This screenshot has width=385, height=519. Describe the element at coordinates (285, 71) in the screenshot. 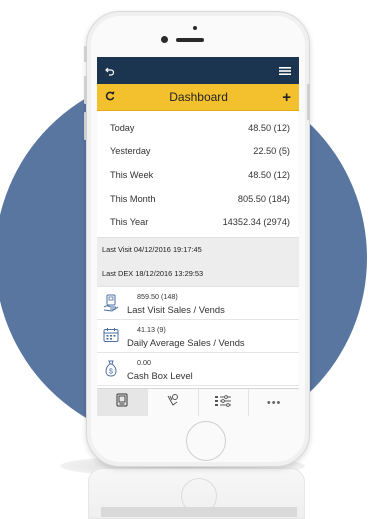

I see `hamburger-menu-icon` at that location.